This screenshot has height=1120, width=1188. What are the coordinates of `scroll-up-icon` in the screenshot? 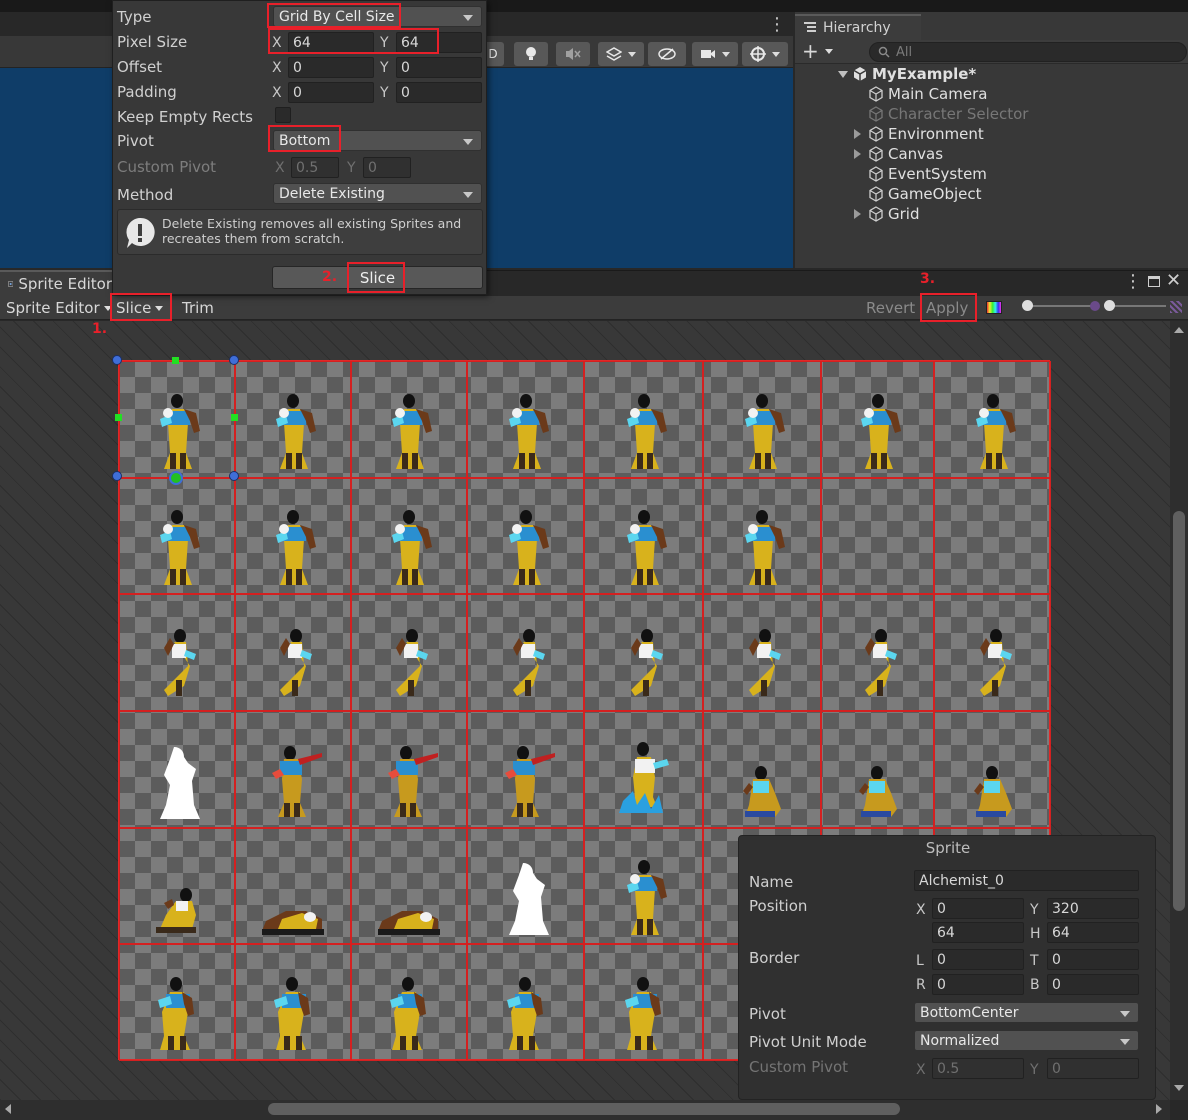 It's located at (1179, 330).